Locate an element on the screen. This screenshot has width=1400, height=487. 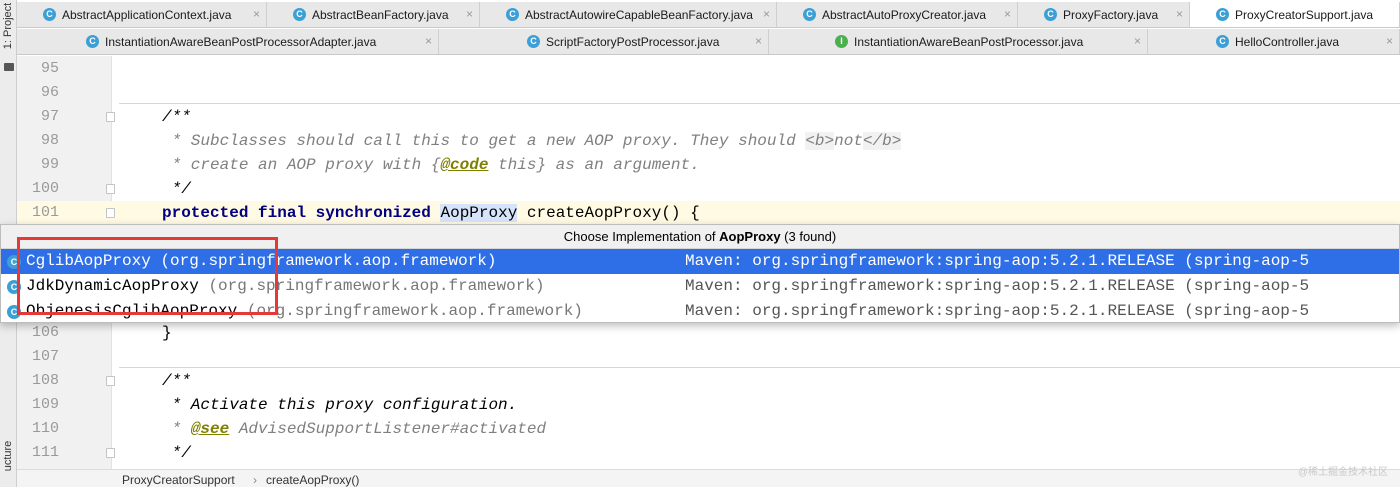
code-line: 108 /** is located at coordinates (708, 381).